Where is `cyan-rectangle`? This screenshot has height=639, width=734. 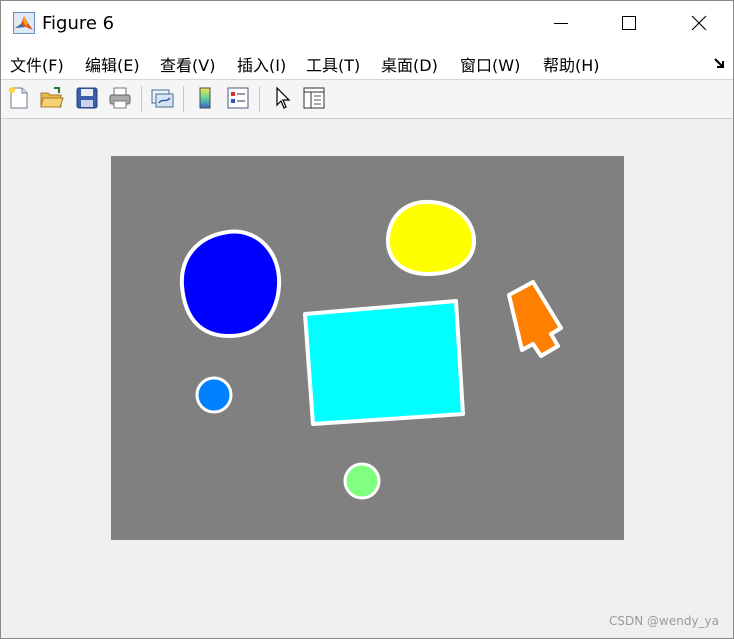
cyan-rectangle is located at coordinates (384, 362).